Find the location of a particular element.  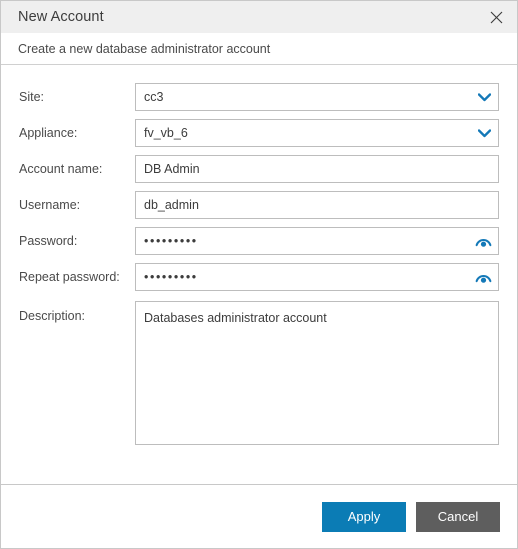

dialog-titlebar: New Account is located at coordinates (259, 17).